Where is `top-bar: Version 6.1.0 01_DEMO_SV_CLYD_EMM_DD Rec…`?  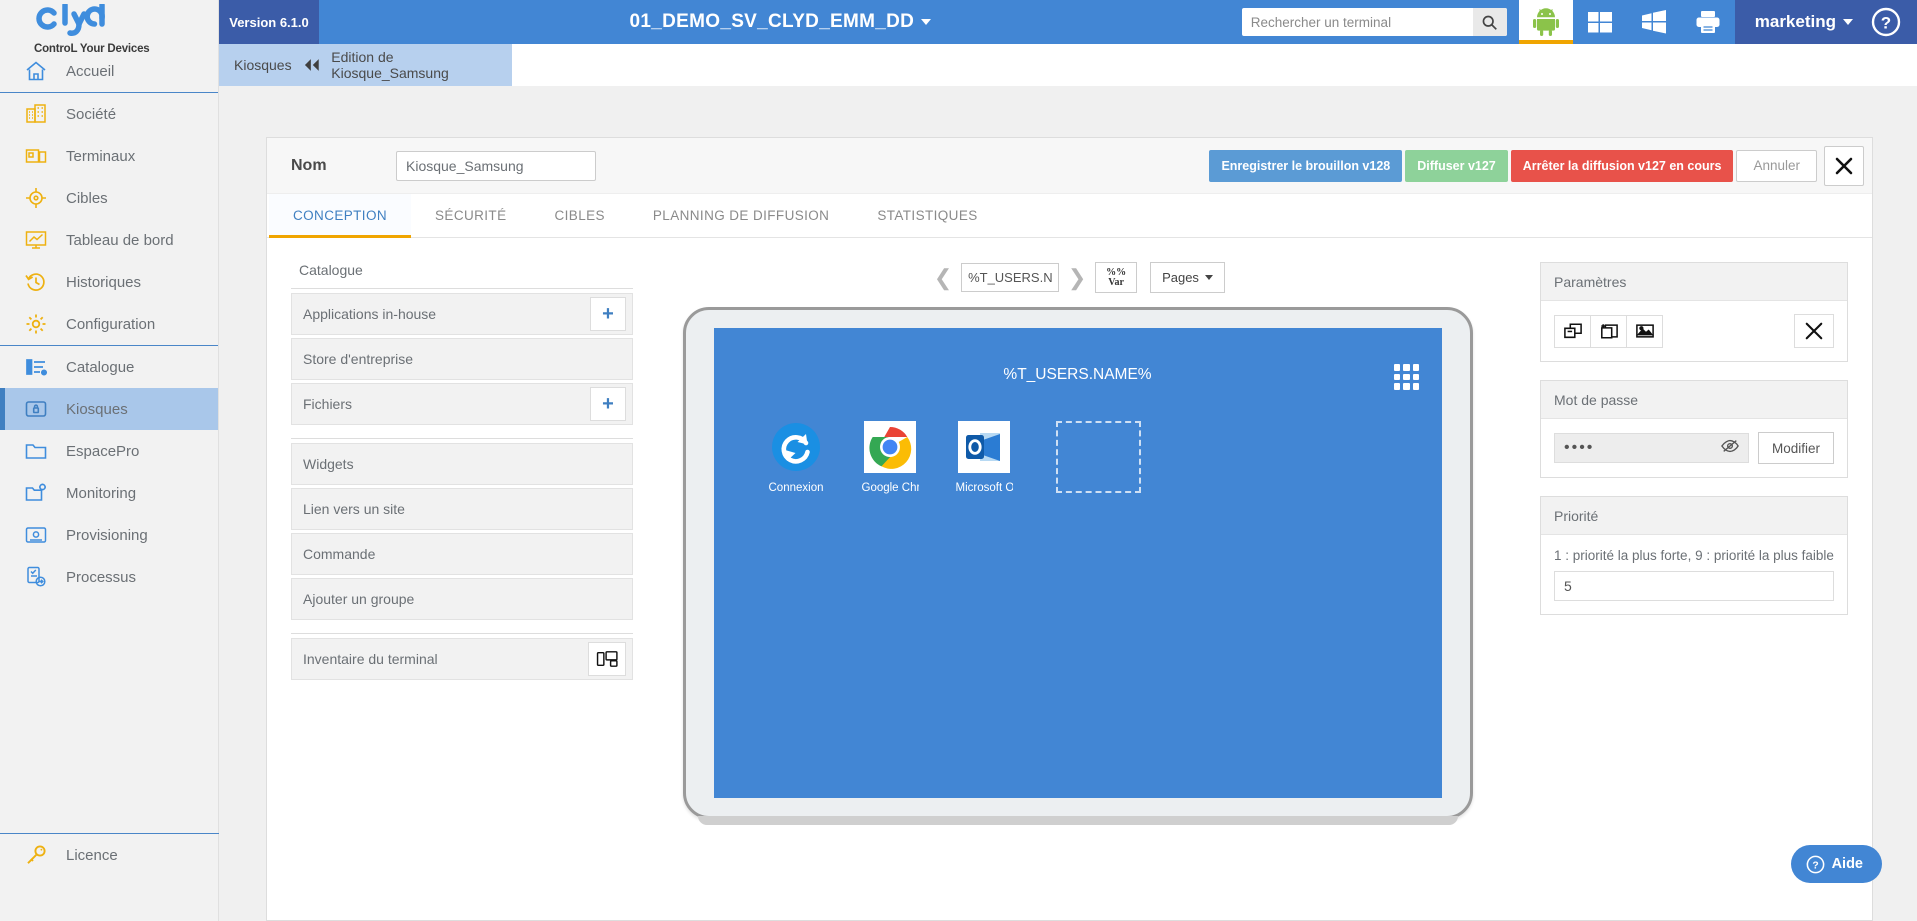
top-bar: Version 6.1.0 01_DEMO_SV_CLYD_EMM_DD Rec… is located at coordinates (1068, 22).